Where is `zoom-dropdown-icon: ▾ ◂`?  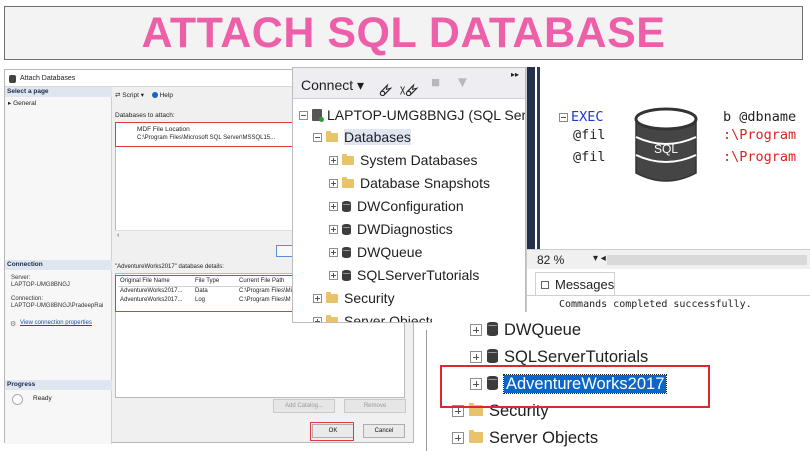
zoom-dropdown-icon: ▾ ◂ is located at coordinates (599, 258).